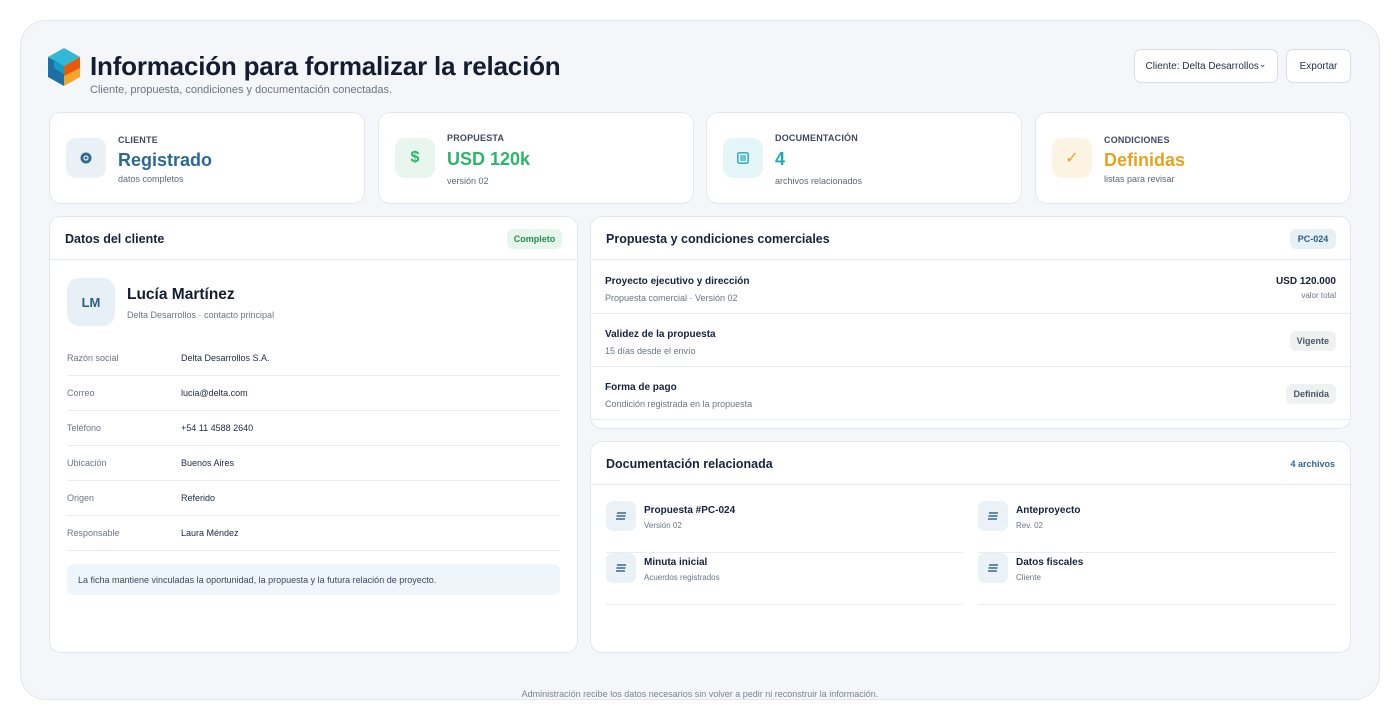 The image size is (1400, 720). What do you see at coordinates (476, 138) in the screenshot?
I see `stat-label: PROPUESTA` at bounding box center [476, 138].